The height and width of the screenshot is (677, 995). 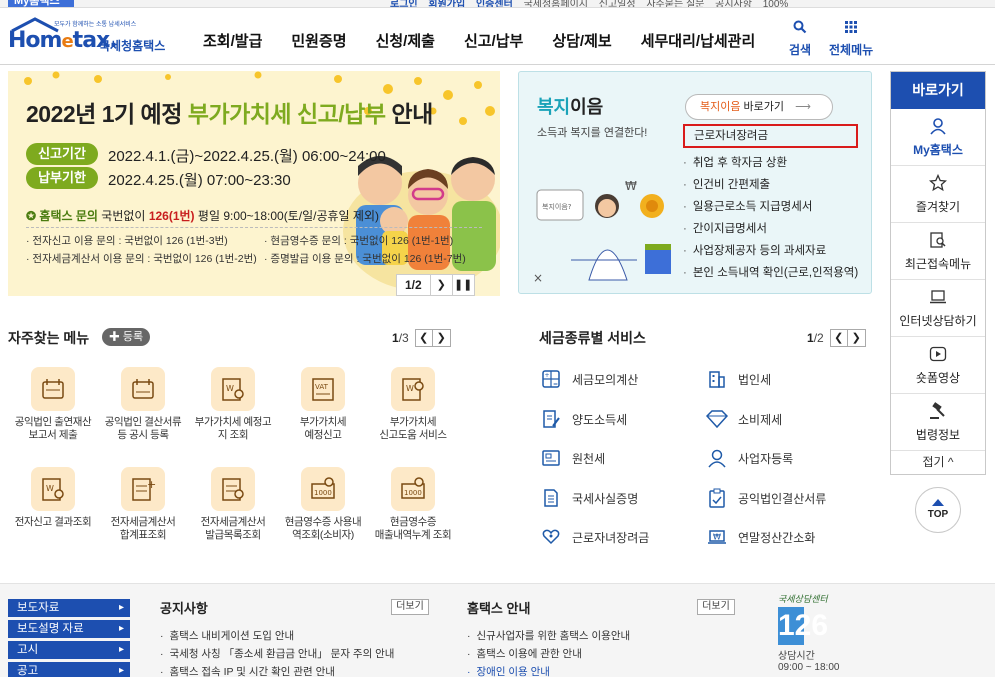 What do you see at coordinates (716, 607) in the screenshot?
I see `guide-more-button: 더보기` at bounding box center [716, 607].